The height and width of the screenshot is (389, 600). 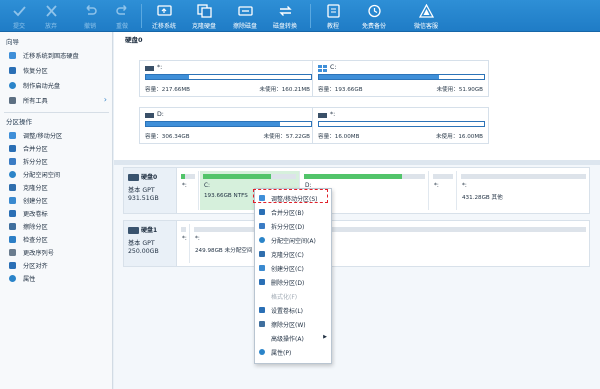 What do you see at coordinates (56, 135) in the screenshot?
I see `sidebar-item-resize: 调整/移动分区` at bounding box center [56, 135].